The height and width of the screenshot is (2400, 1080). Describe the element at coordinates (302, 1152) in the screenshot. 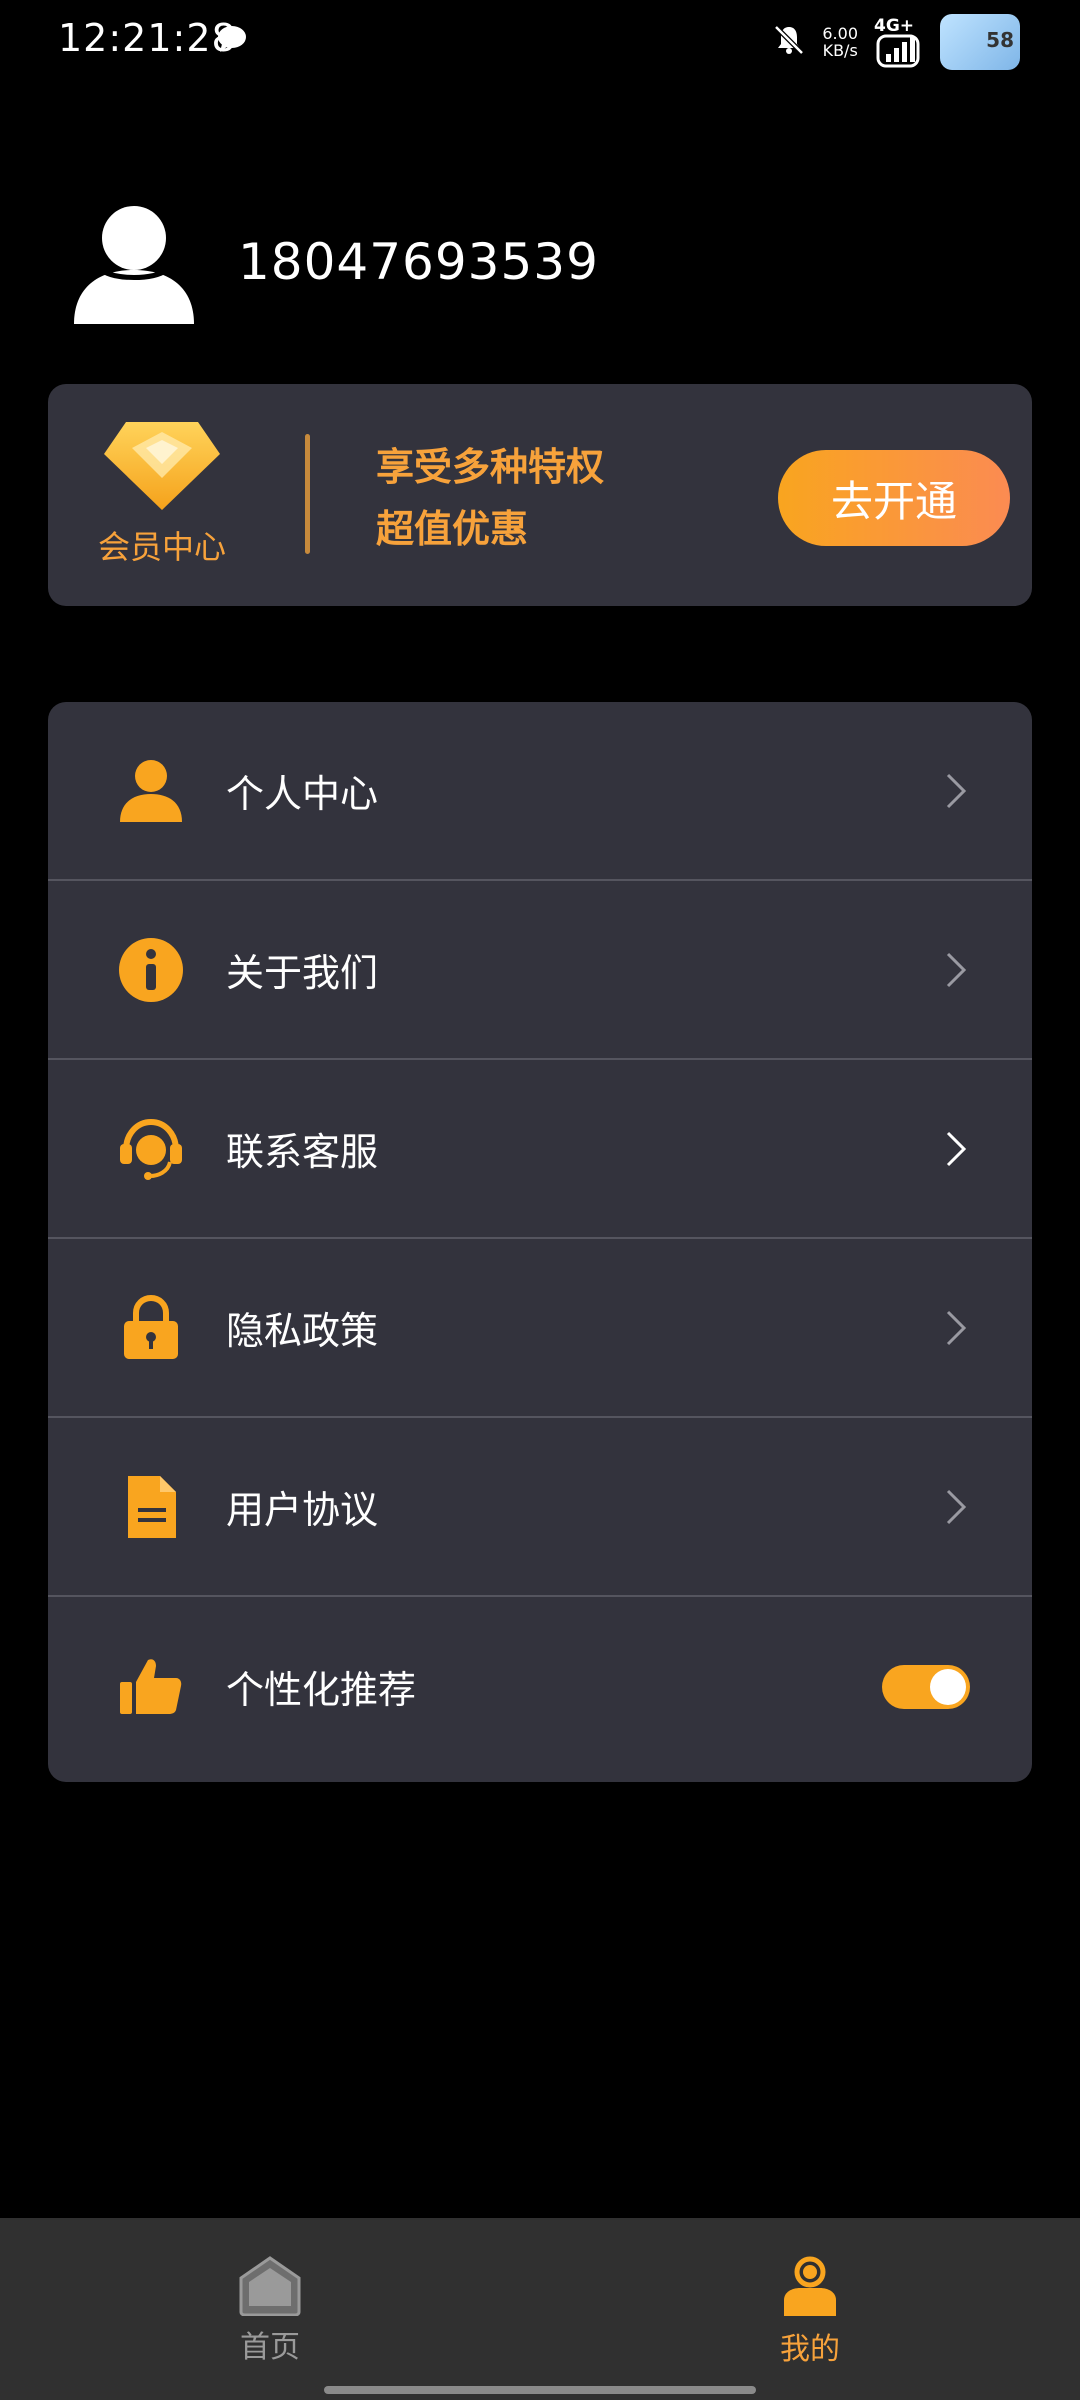

I see `menu-label: 联系客服` at that location.